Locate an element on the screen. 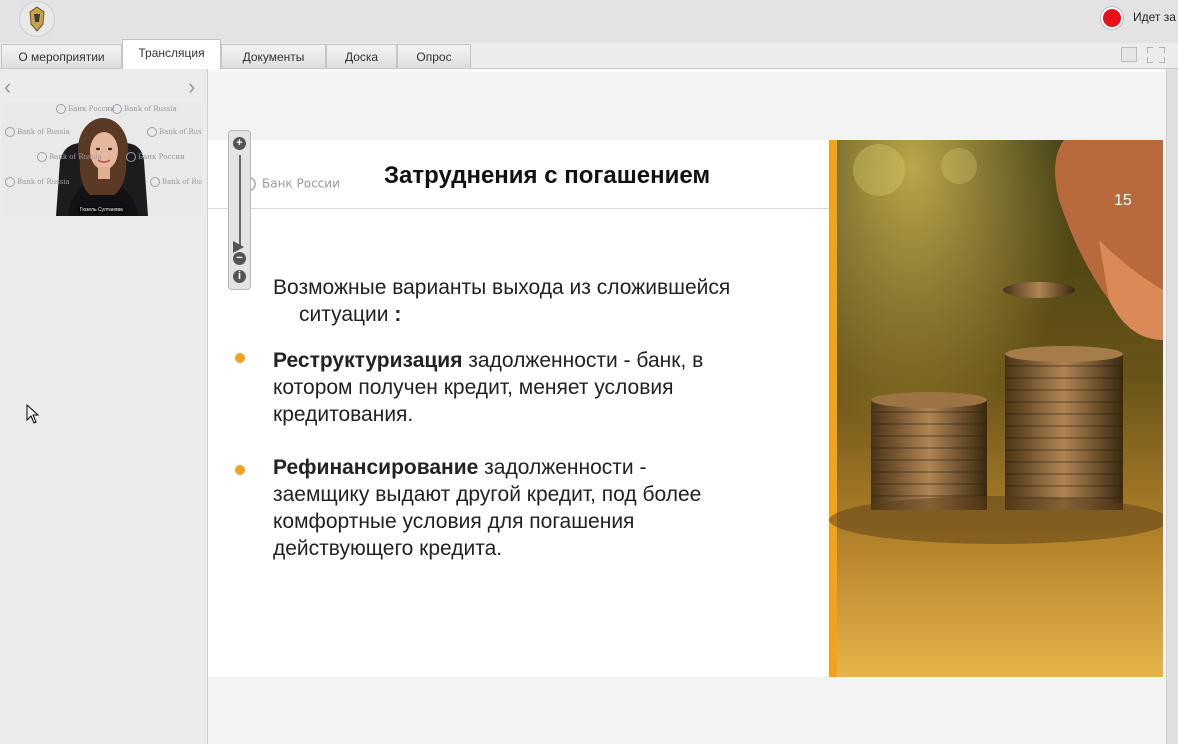 The image size is (1178, 744). recording-indicator-icon is located at coordinates (1112, 18).